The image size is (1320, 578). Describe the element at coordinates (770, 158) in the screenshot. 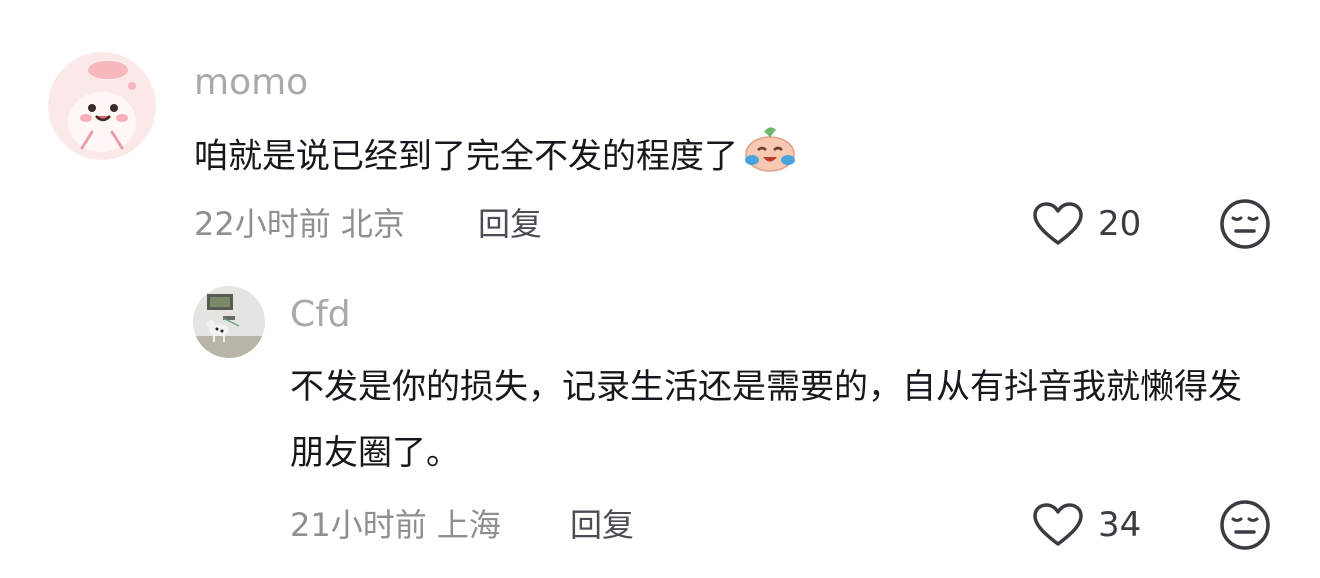

I see `crying-laughing-emoji-icon` at that location.